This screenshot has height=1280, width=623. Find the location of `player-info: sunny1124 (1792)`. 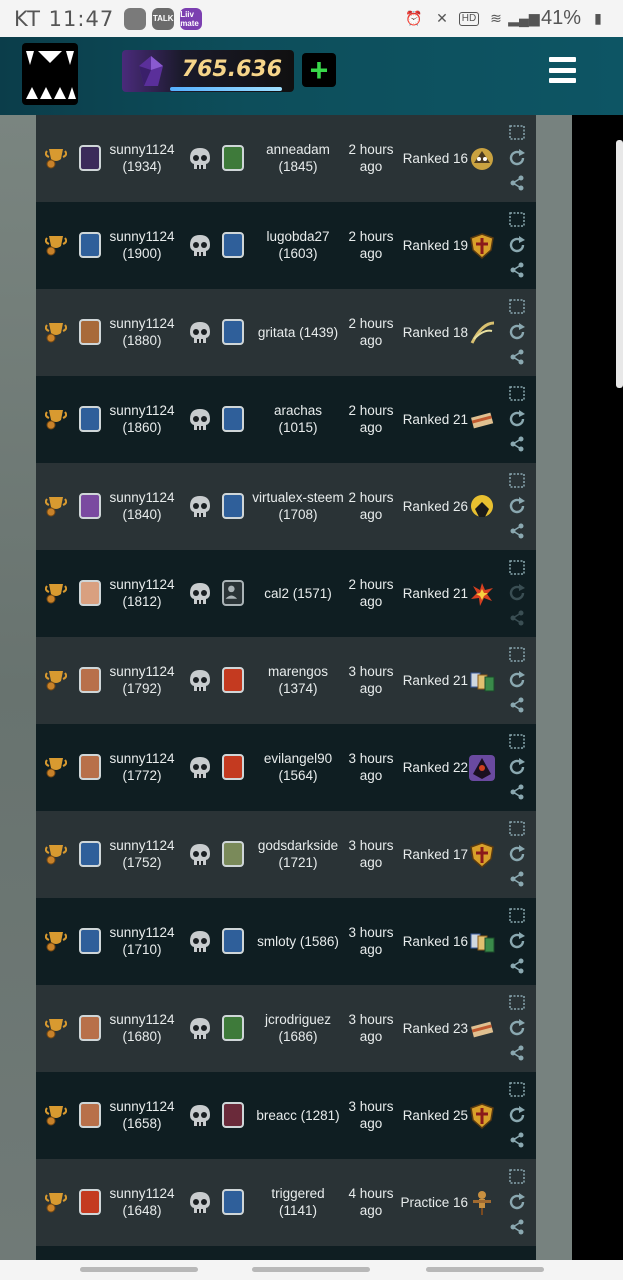

player-info: sunny1124 (1792) is located at coordinates (142, 680).